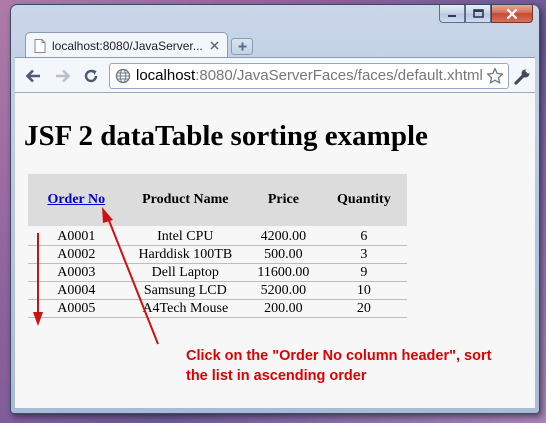 The height and width of the screenshot is (423, 546). What do you see at coordinates (364, 254) in the screenshot?
I see `quantity-cell: 3` at bounding box center [364, 254].